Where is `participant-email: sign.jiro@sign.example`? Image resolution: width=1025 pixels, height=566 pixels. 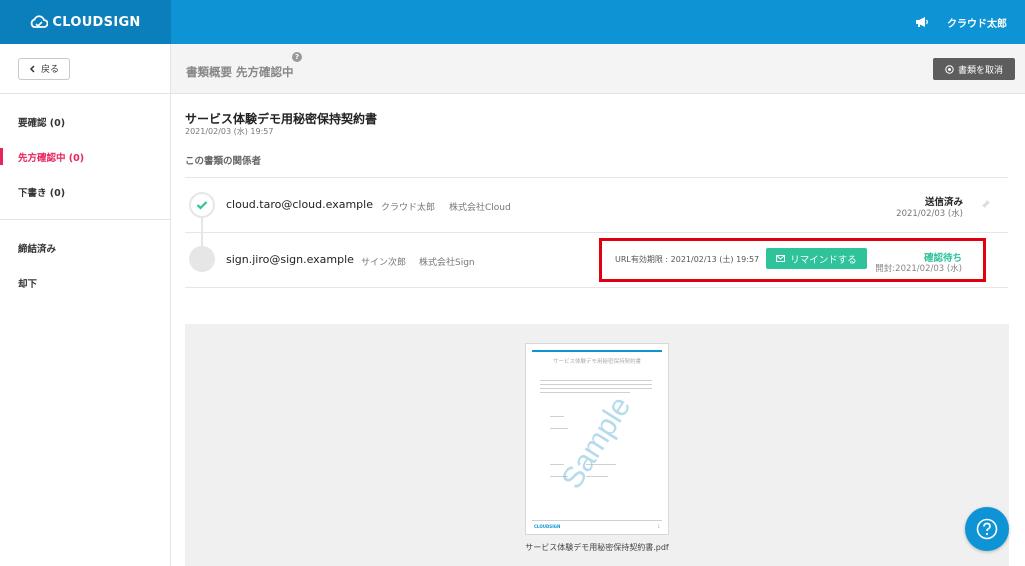
participant-email: sign.jiro@sign.example is located at coordinates (290, 259).